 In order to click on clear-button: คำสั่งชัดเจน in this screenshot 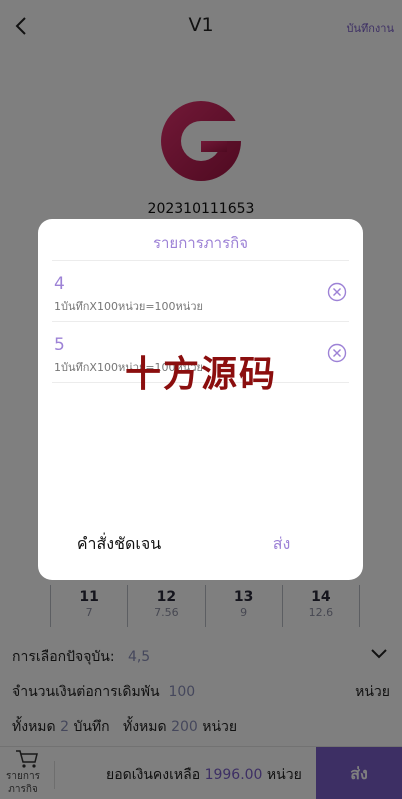, I will do `click(119, 544)`.